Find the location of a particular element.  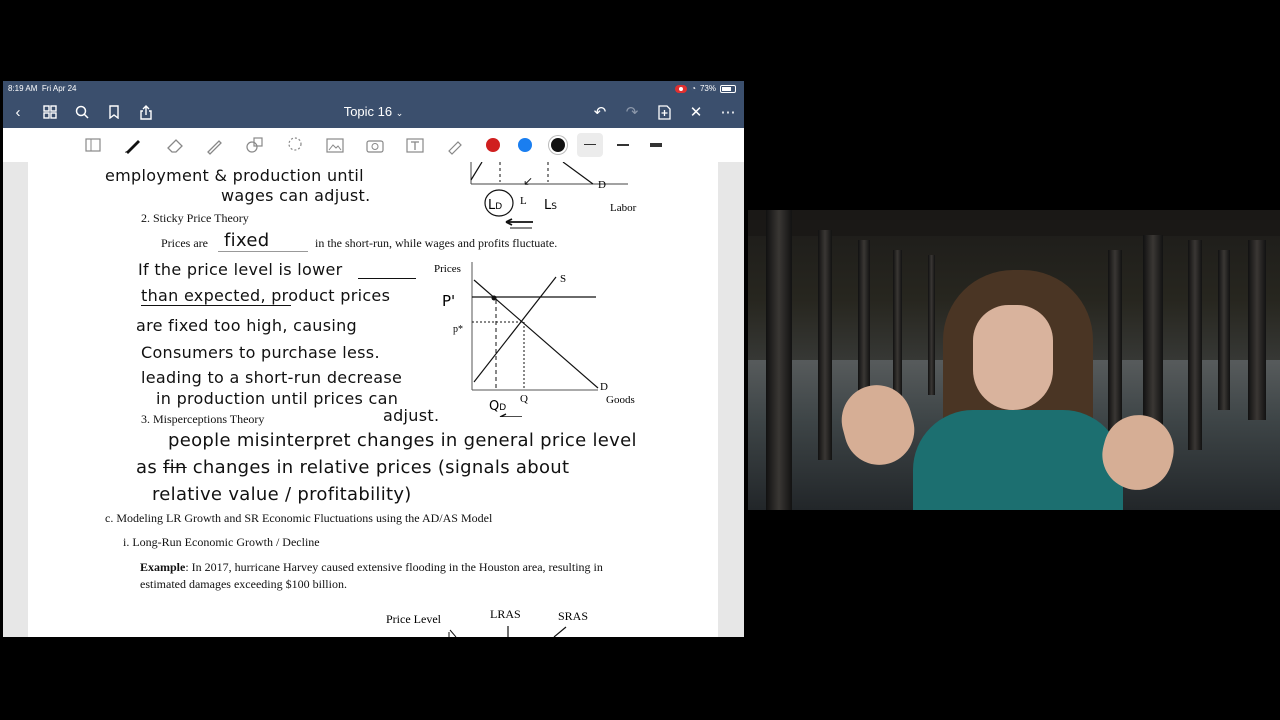

thick-stroke-option is located at coordinates (656, 145).